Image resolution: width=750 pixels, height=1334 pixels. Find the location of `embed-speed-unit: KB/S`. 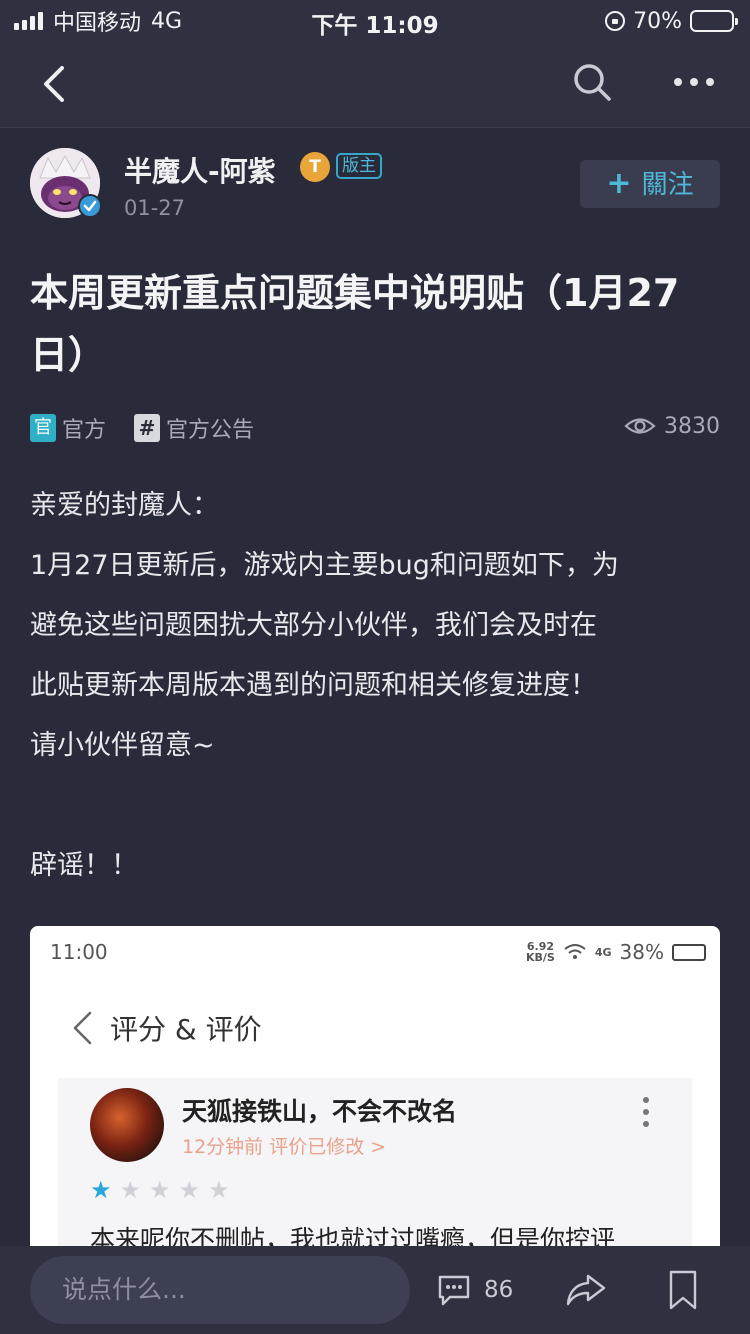

embed-speed-unit: KB/S is located at coordinates (540, 957).